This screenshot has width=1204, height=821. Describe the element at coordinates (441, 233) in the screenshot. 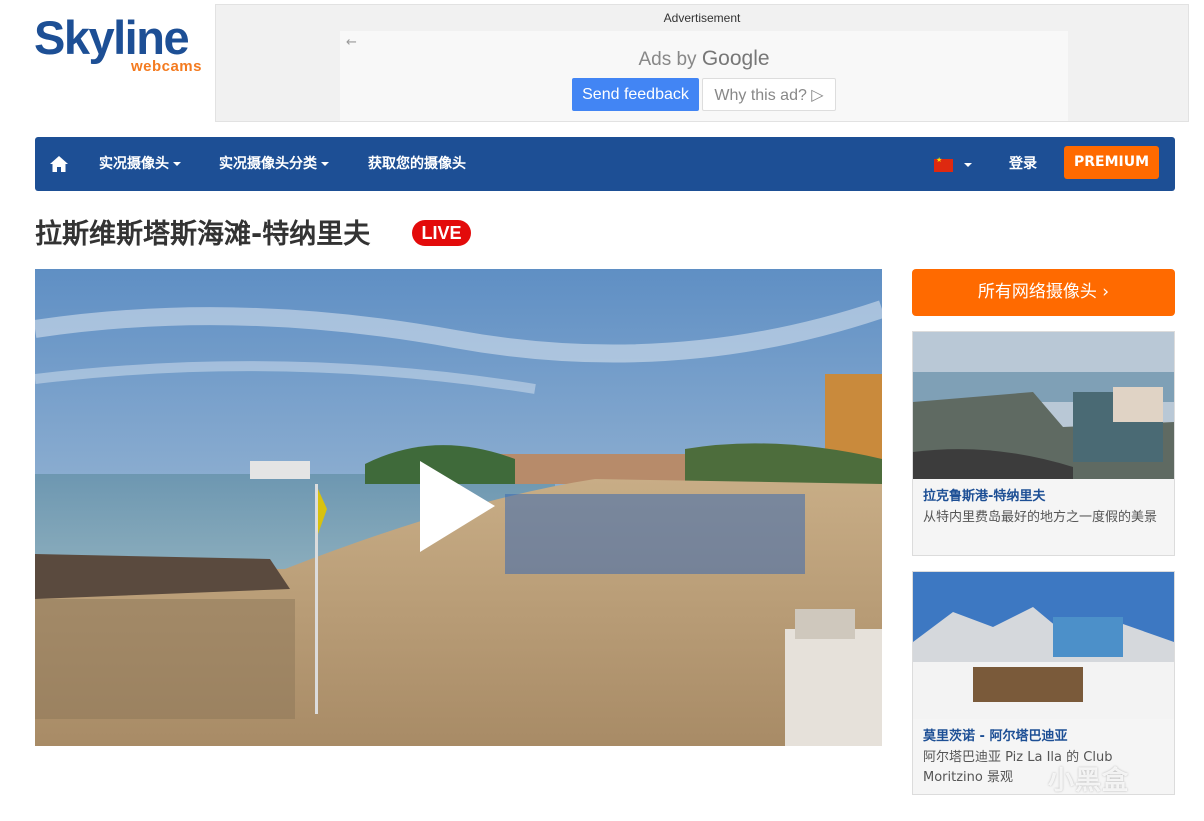

I see `live-badge: LIVE` at that location.